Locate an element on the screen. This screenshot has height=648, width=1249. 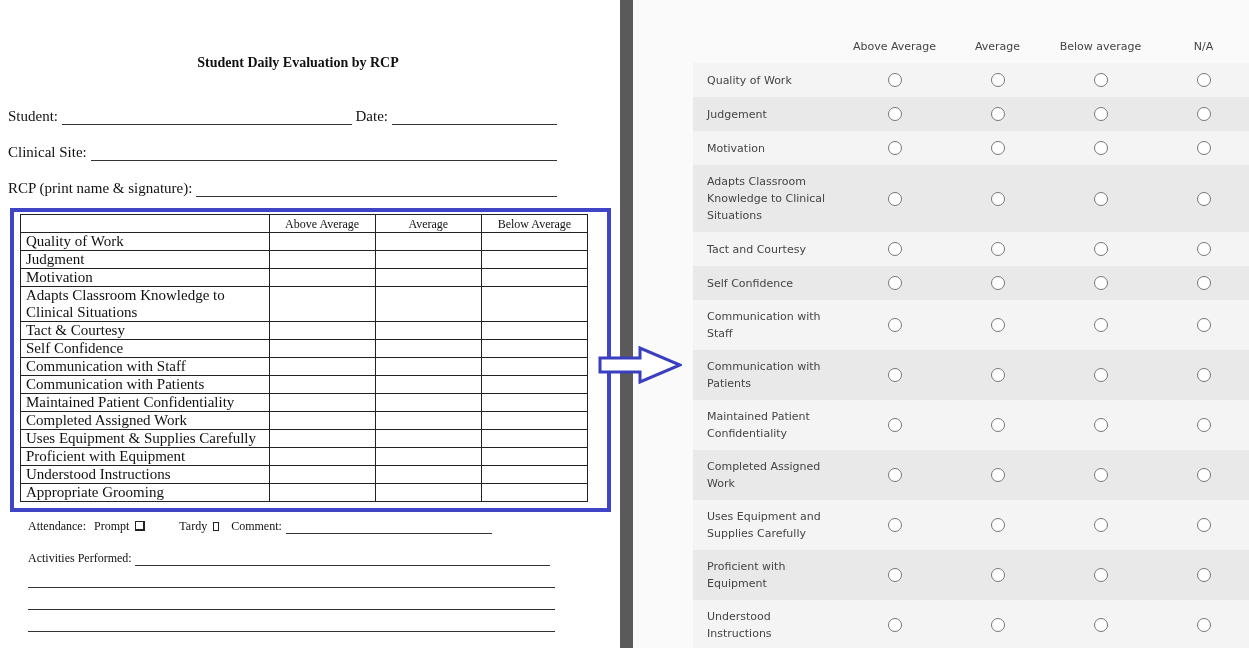
criterion-label: Tact & Courtesy is located at coordinates (145, 330).